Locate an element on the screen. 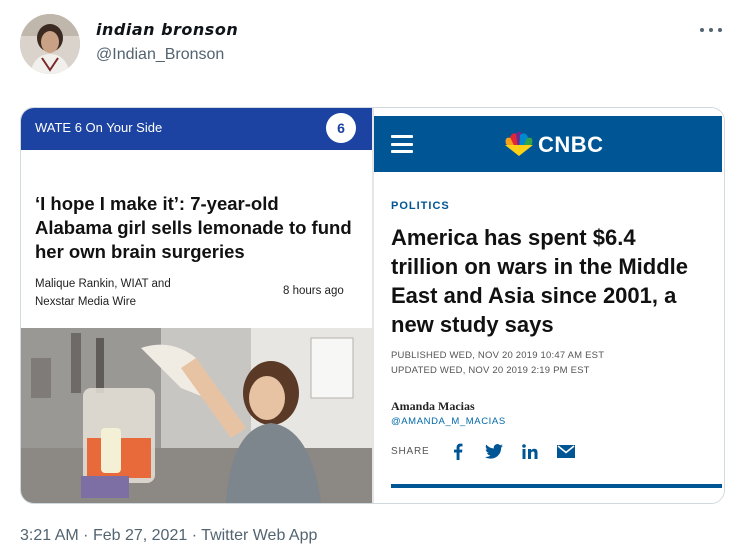 Image resolution: width=744 pixels, height=560 pixels. girl-lemonade-photo is located at coordinates (196, 415).